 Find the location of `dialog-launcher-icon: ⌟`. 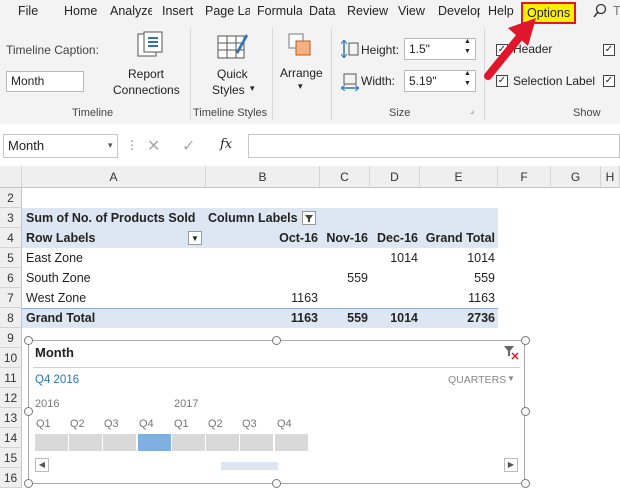

dialog-launcher-icon: ⌟ is located at coordinates (472, 110).